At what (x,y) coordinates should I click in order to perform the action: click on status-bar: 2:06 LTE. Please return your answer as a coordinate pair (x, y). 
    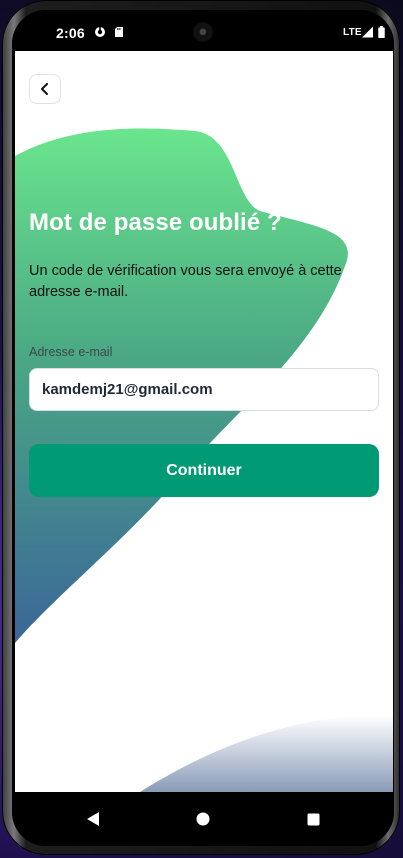
    Looking at the image, I should click on (203, 31).